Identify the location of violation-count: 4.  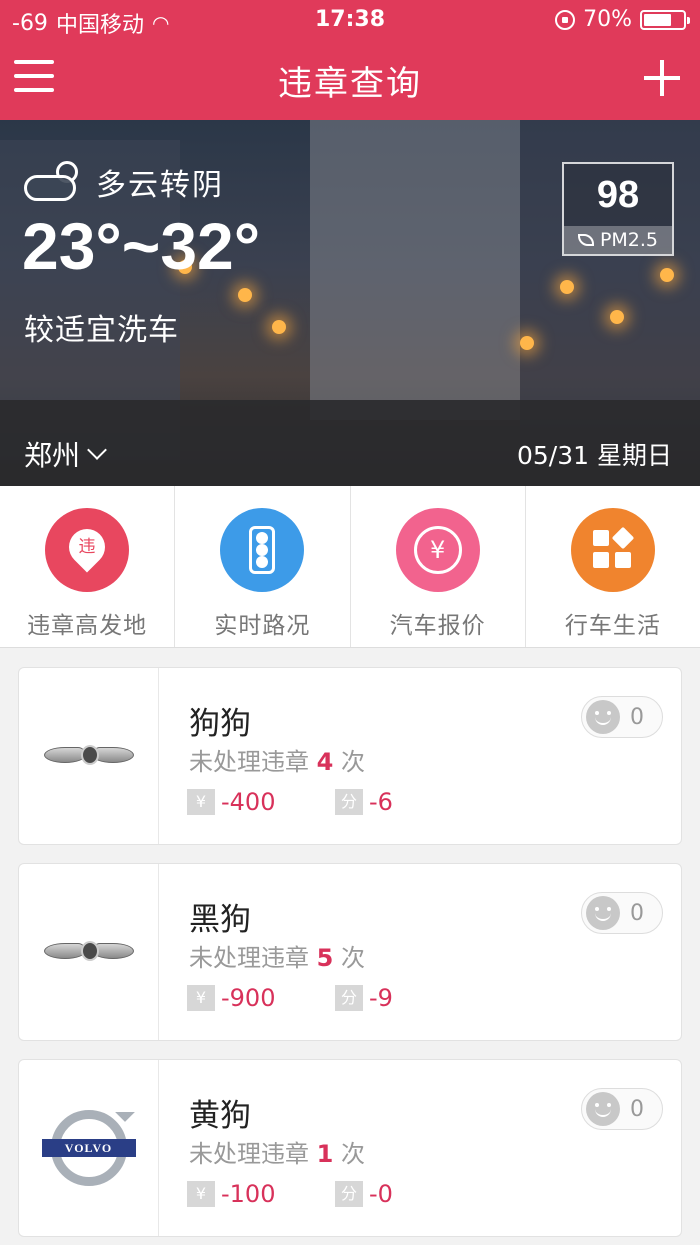
(325, 762).